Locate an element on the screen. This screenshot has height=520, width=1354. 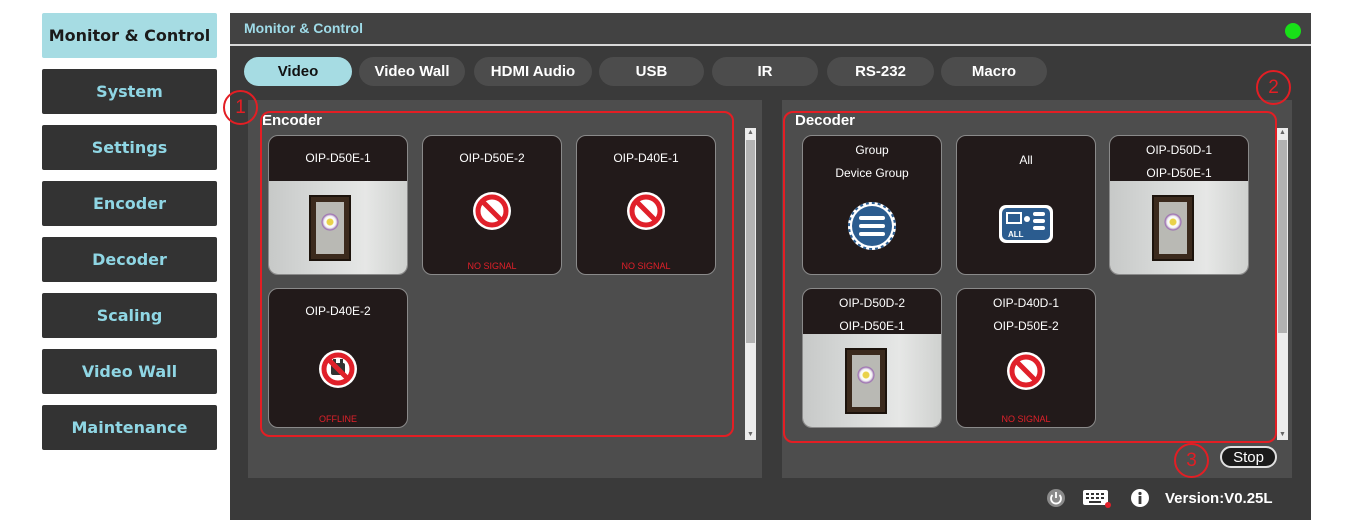
tab-label: Macro is located at coordinates (994, 71).